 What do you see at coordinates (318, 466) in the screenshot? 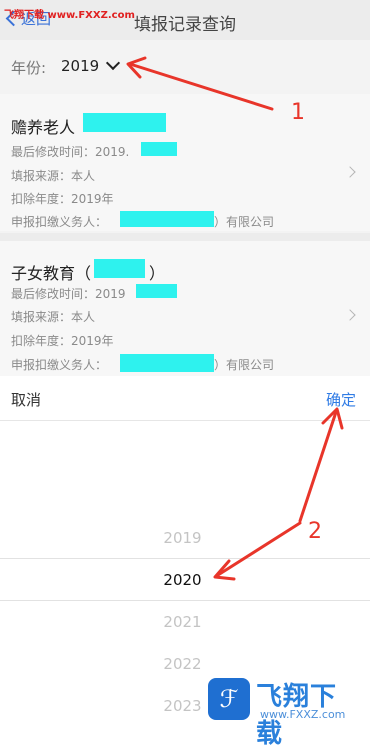
I see `arrow-2-up-shaft` at bounding box center [318, 466].